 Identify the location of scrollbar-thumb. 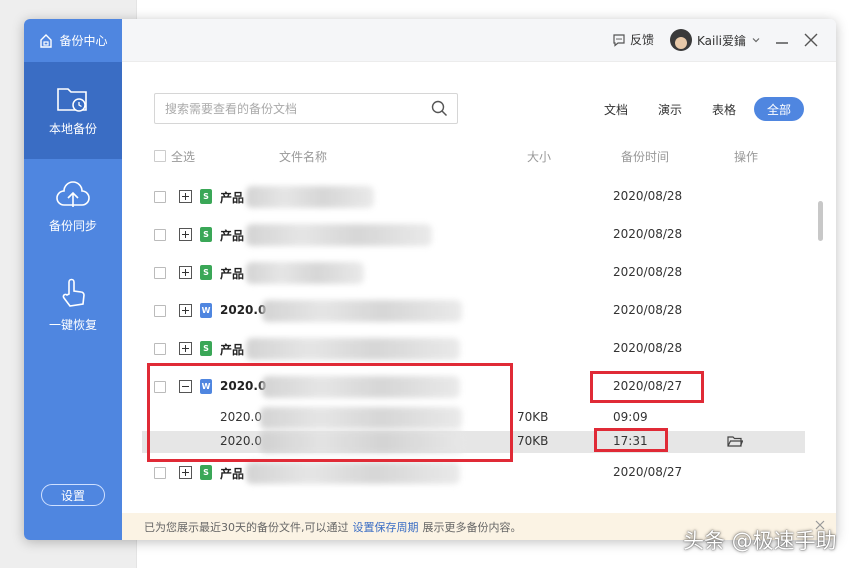
(820, 221).